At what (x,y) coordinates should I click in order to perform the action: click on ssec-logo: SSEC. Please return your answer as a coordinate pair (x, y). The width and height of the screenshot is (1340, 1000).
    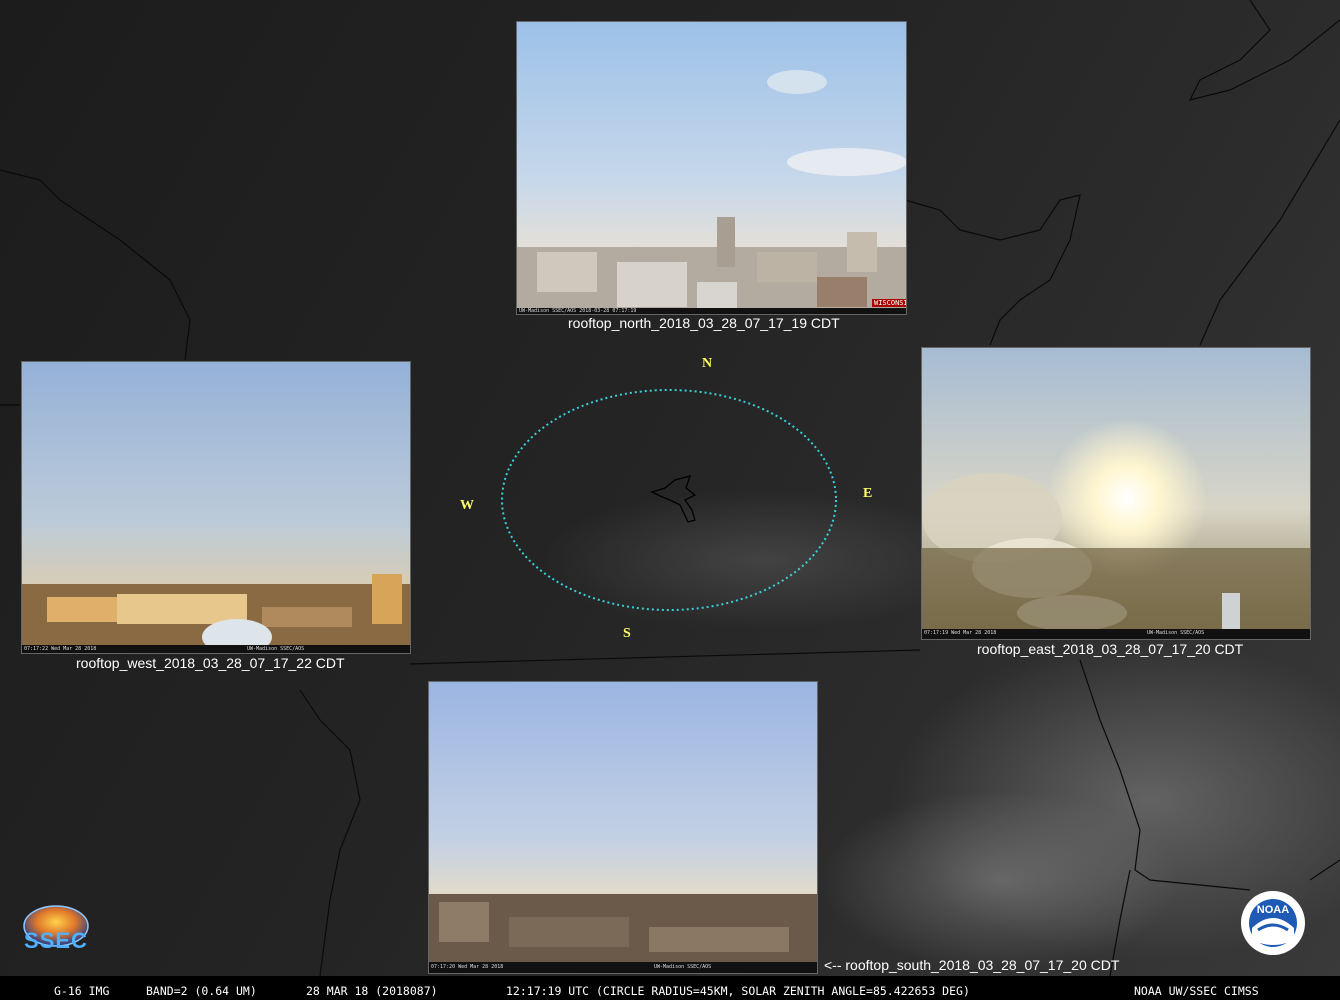
    Looking at the image, I should click on (56, 929).